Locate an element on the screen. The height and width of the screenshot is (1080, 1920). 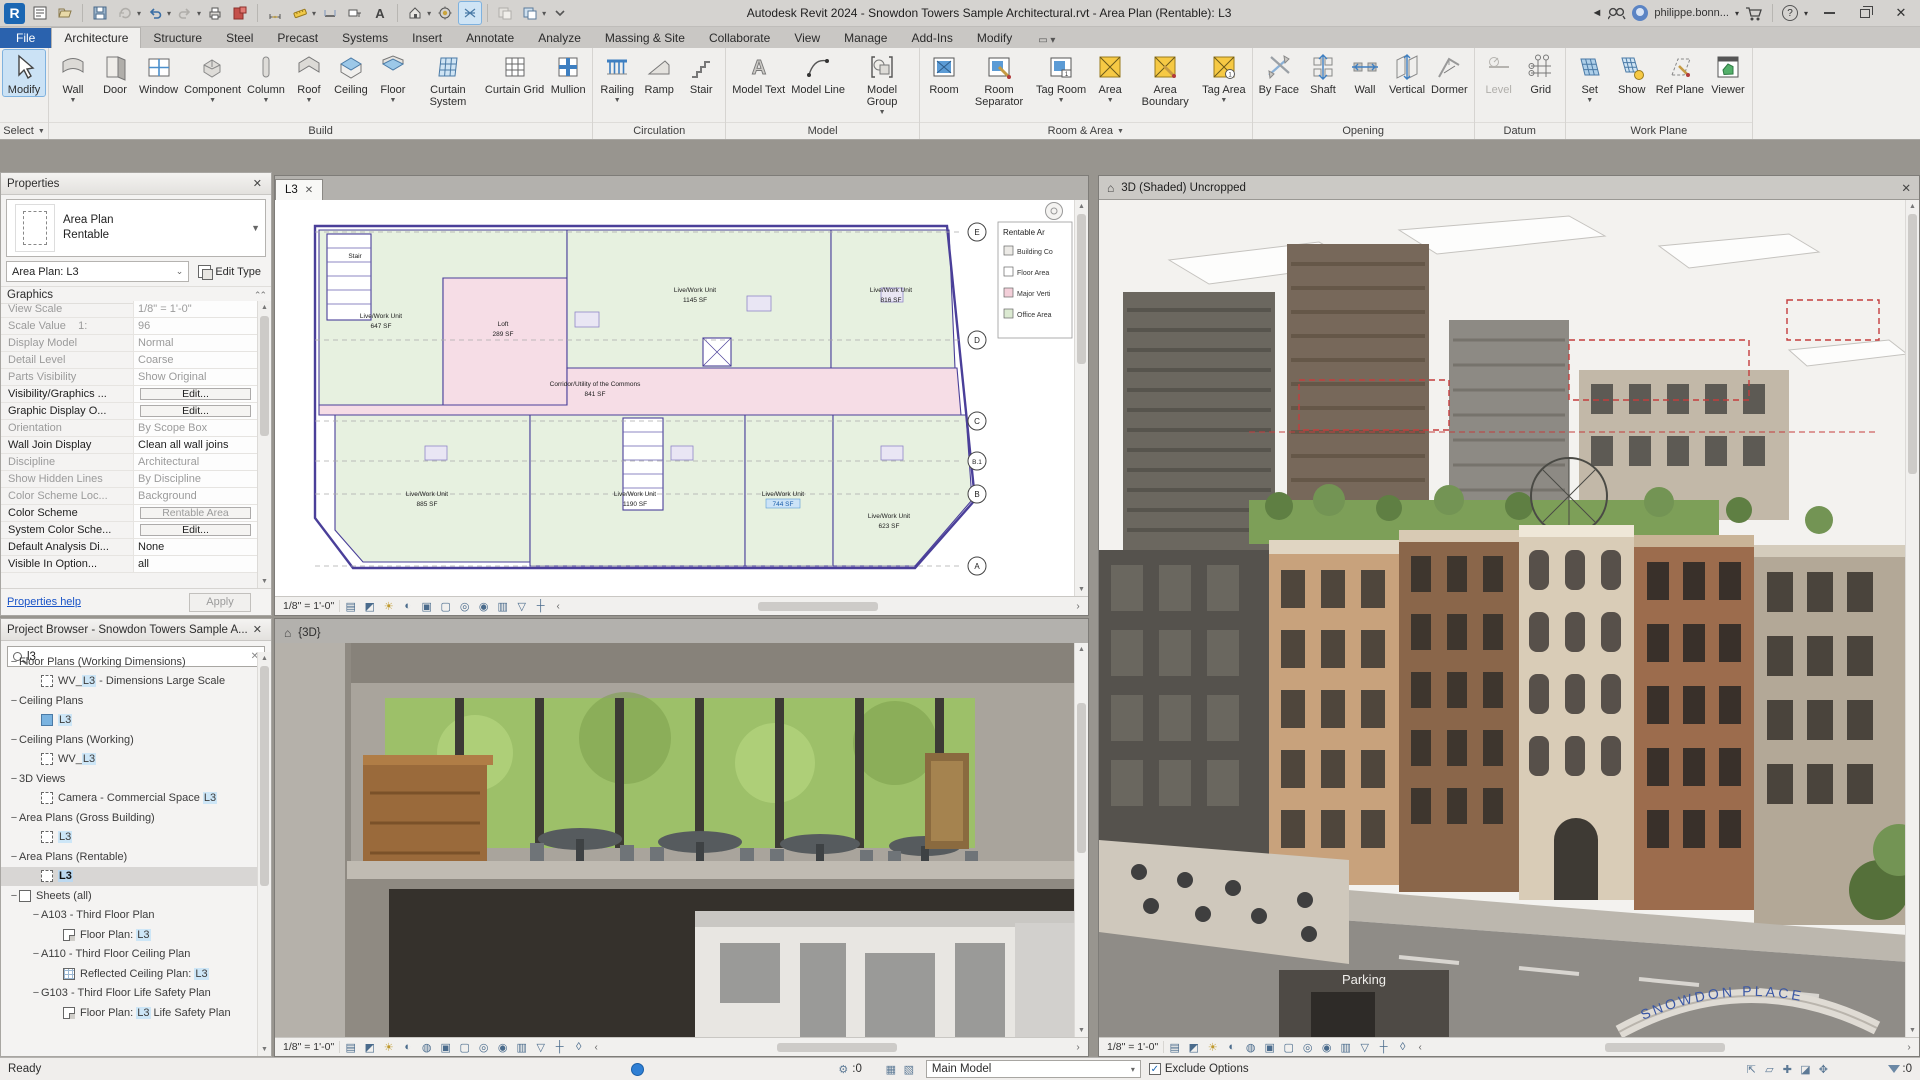
sync-with-central-icon is located at coordinates (125, 13).